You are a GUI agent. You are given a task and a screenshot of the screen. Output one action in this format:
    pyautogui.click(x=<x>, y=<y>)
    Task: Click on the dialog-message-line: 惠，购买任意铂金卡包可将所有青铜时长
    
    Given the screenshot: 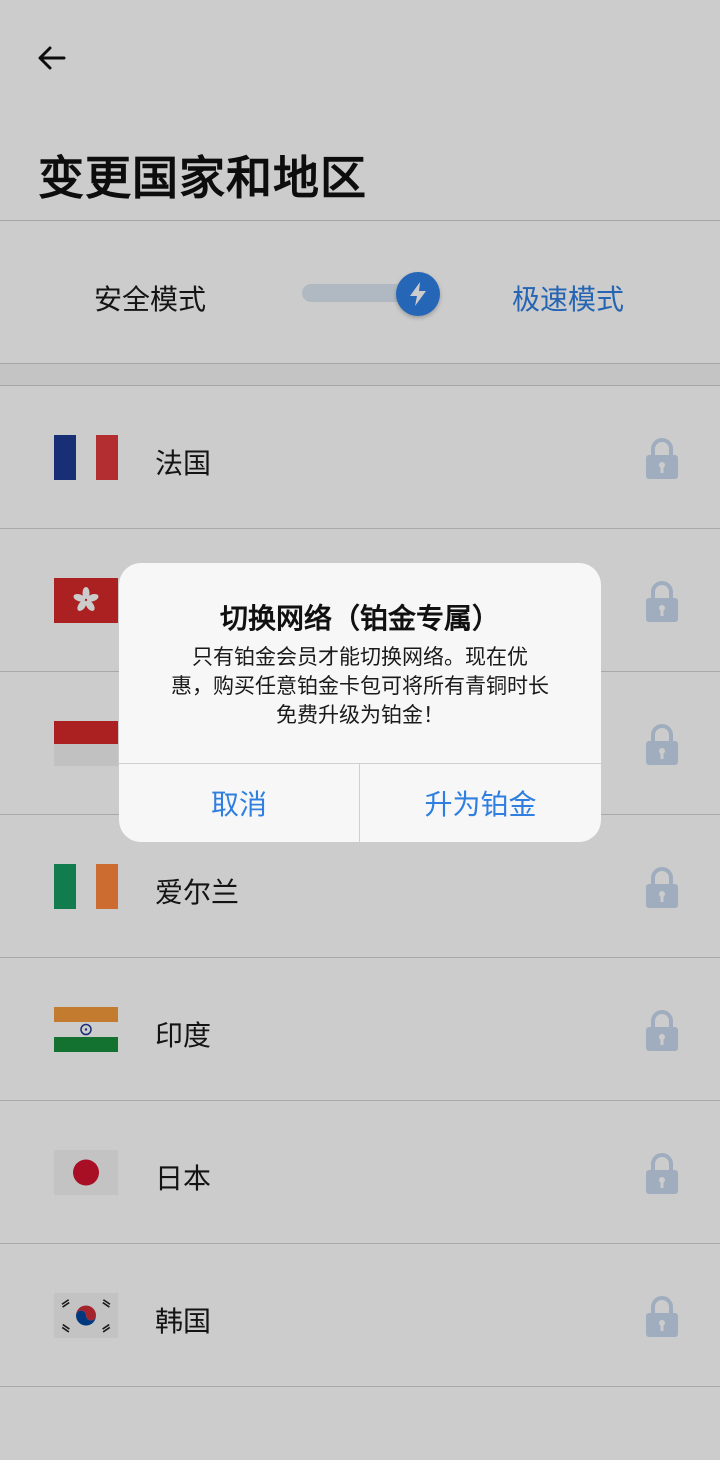 What is the action you would take?
    pyautogui.click(x=360, y=686)
    